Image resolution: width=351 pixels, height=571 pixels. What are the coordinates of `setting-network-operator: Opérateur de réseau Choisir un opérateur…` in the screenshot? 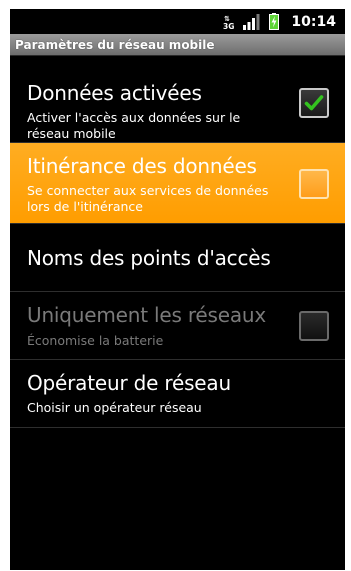 It's located at (177, 394).